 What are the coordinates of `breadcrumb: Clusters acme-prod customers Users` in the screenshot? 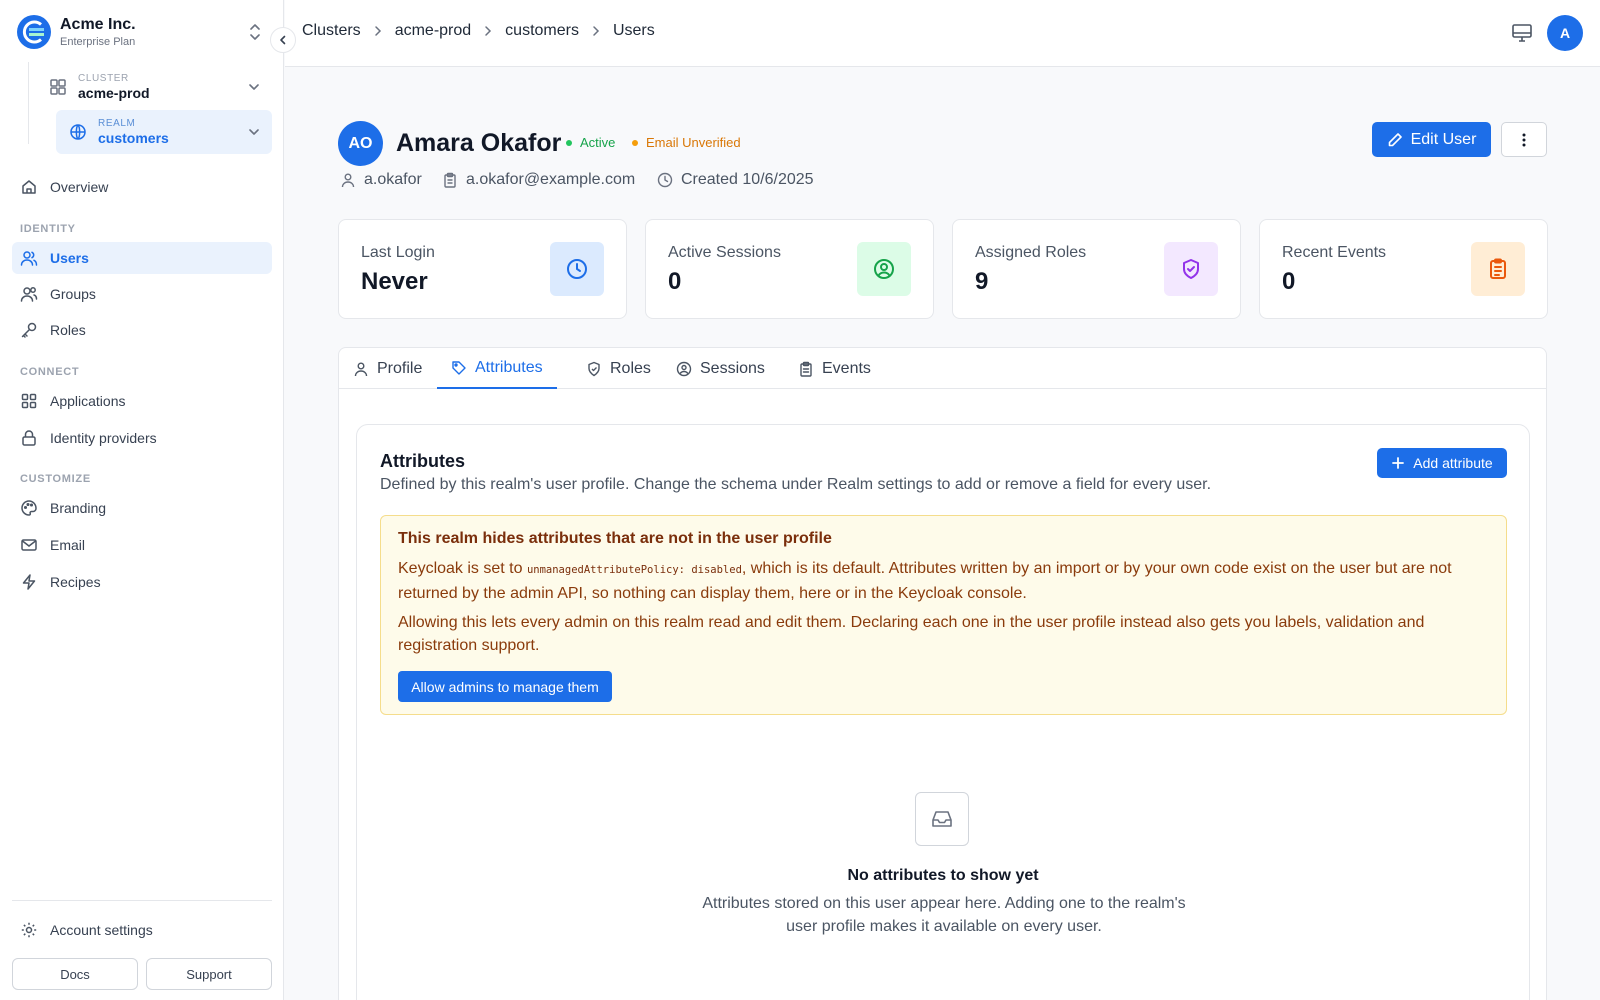 It's located at (478, 31).